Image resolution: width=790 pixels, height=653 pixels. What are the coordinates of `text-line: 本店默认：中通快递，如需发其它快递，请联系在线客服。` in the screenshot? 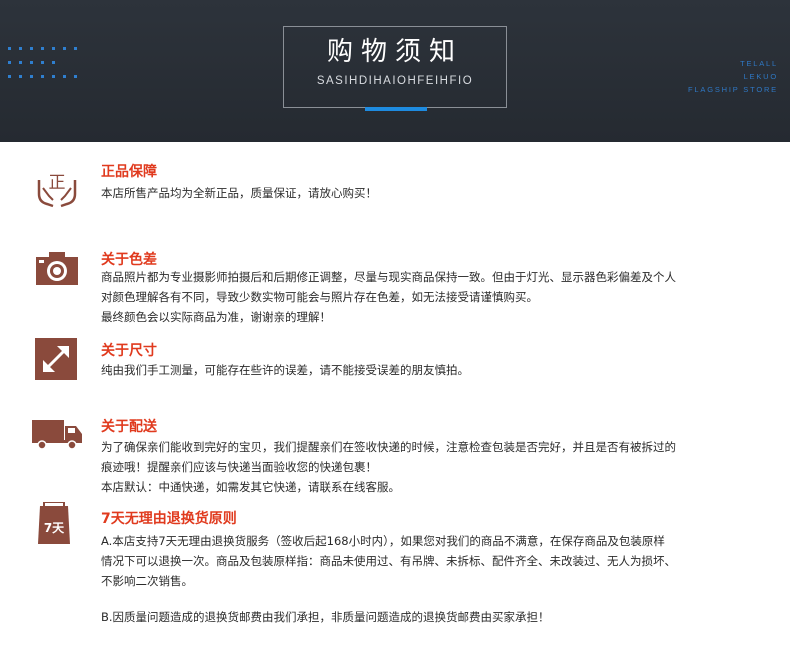 It's located at (250, 487).